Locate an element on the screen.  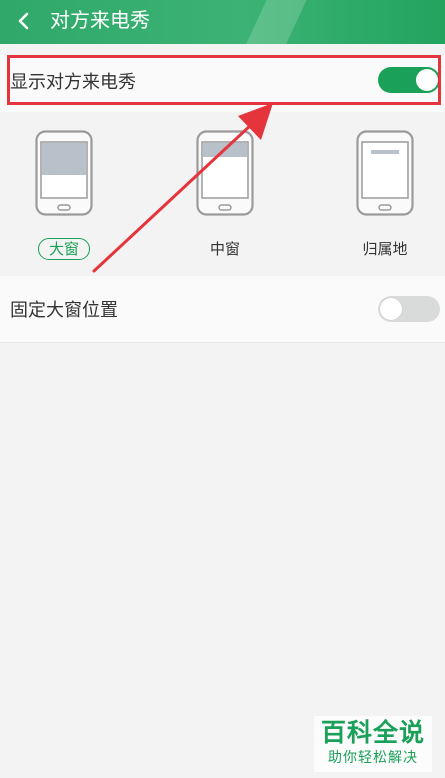
fixed-large-window-row: 固定大窗位置 is located at coordinates (222, 309).